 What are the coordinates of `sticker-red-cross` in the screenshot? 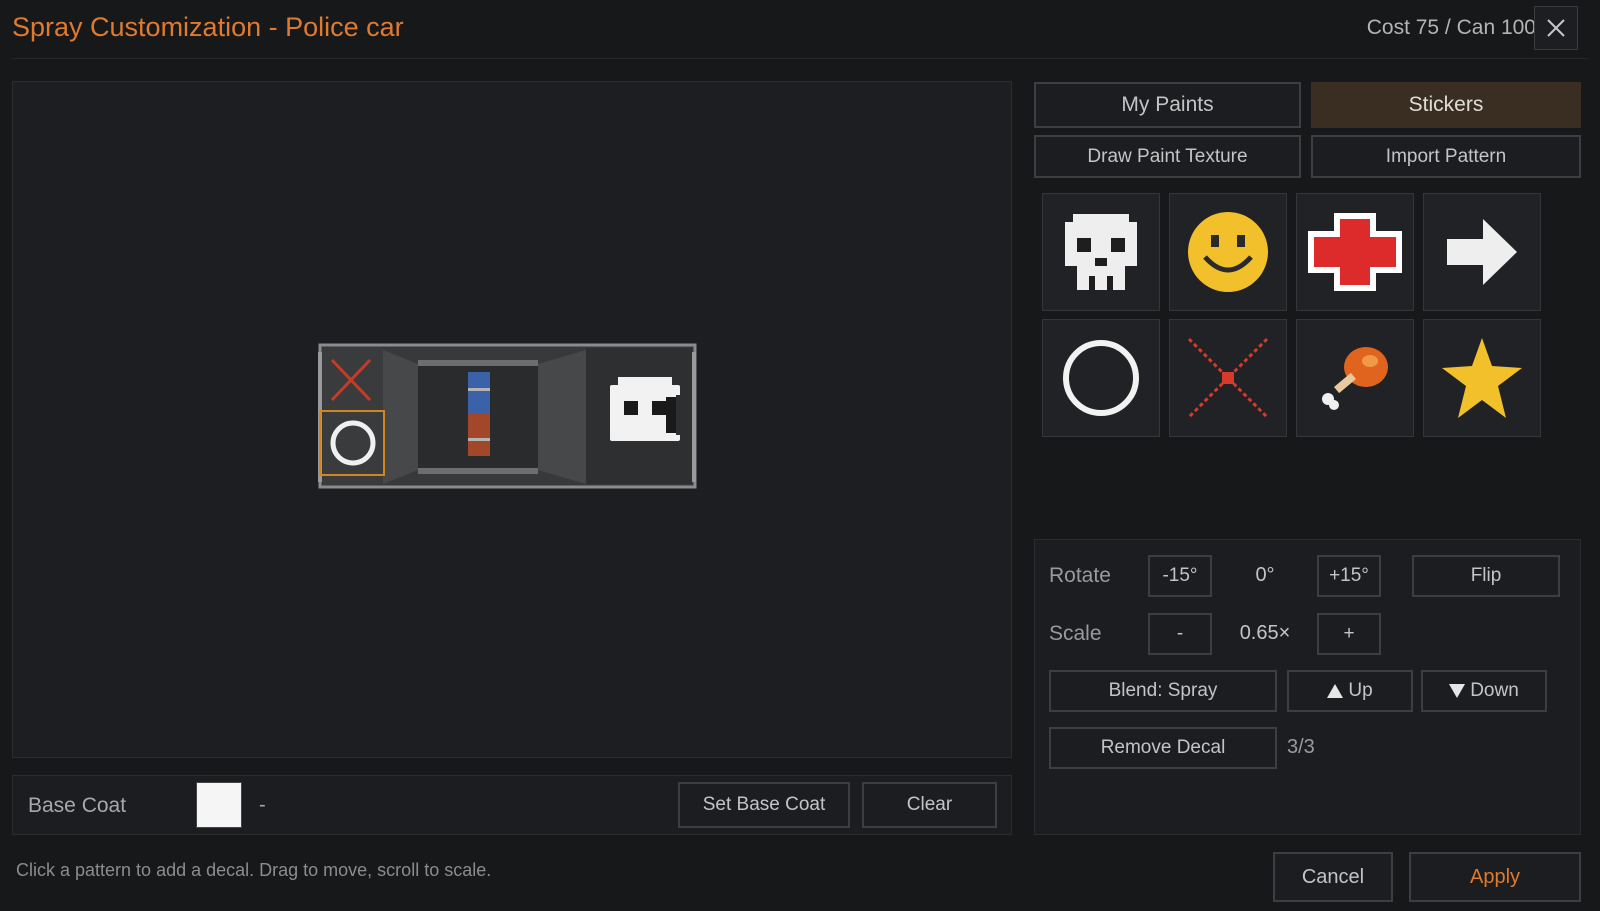 It's located at (1355, 252).